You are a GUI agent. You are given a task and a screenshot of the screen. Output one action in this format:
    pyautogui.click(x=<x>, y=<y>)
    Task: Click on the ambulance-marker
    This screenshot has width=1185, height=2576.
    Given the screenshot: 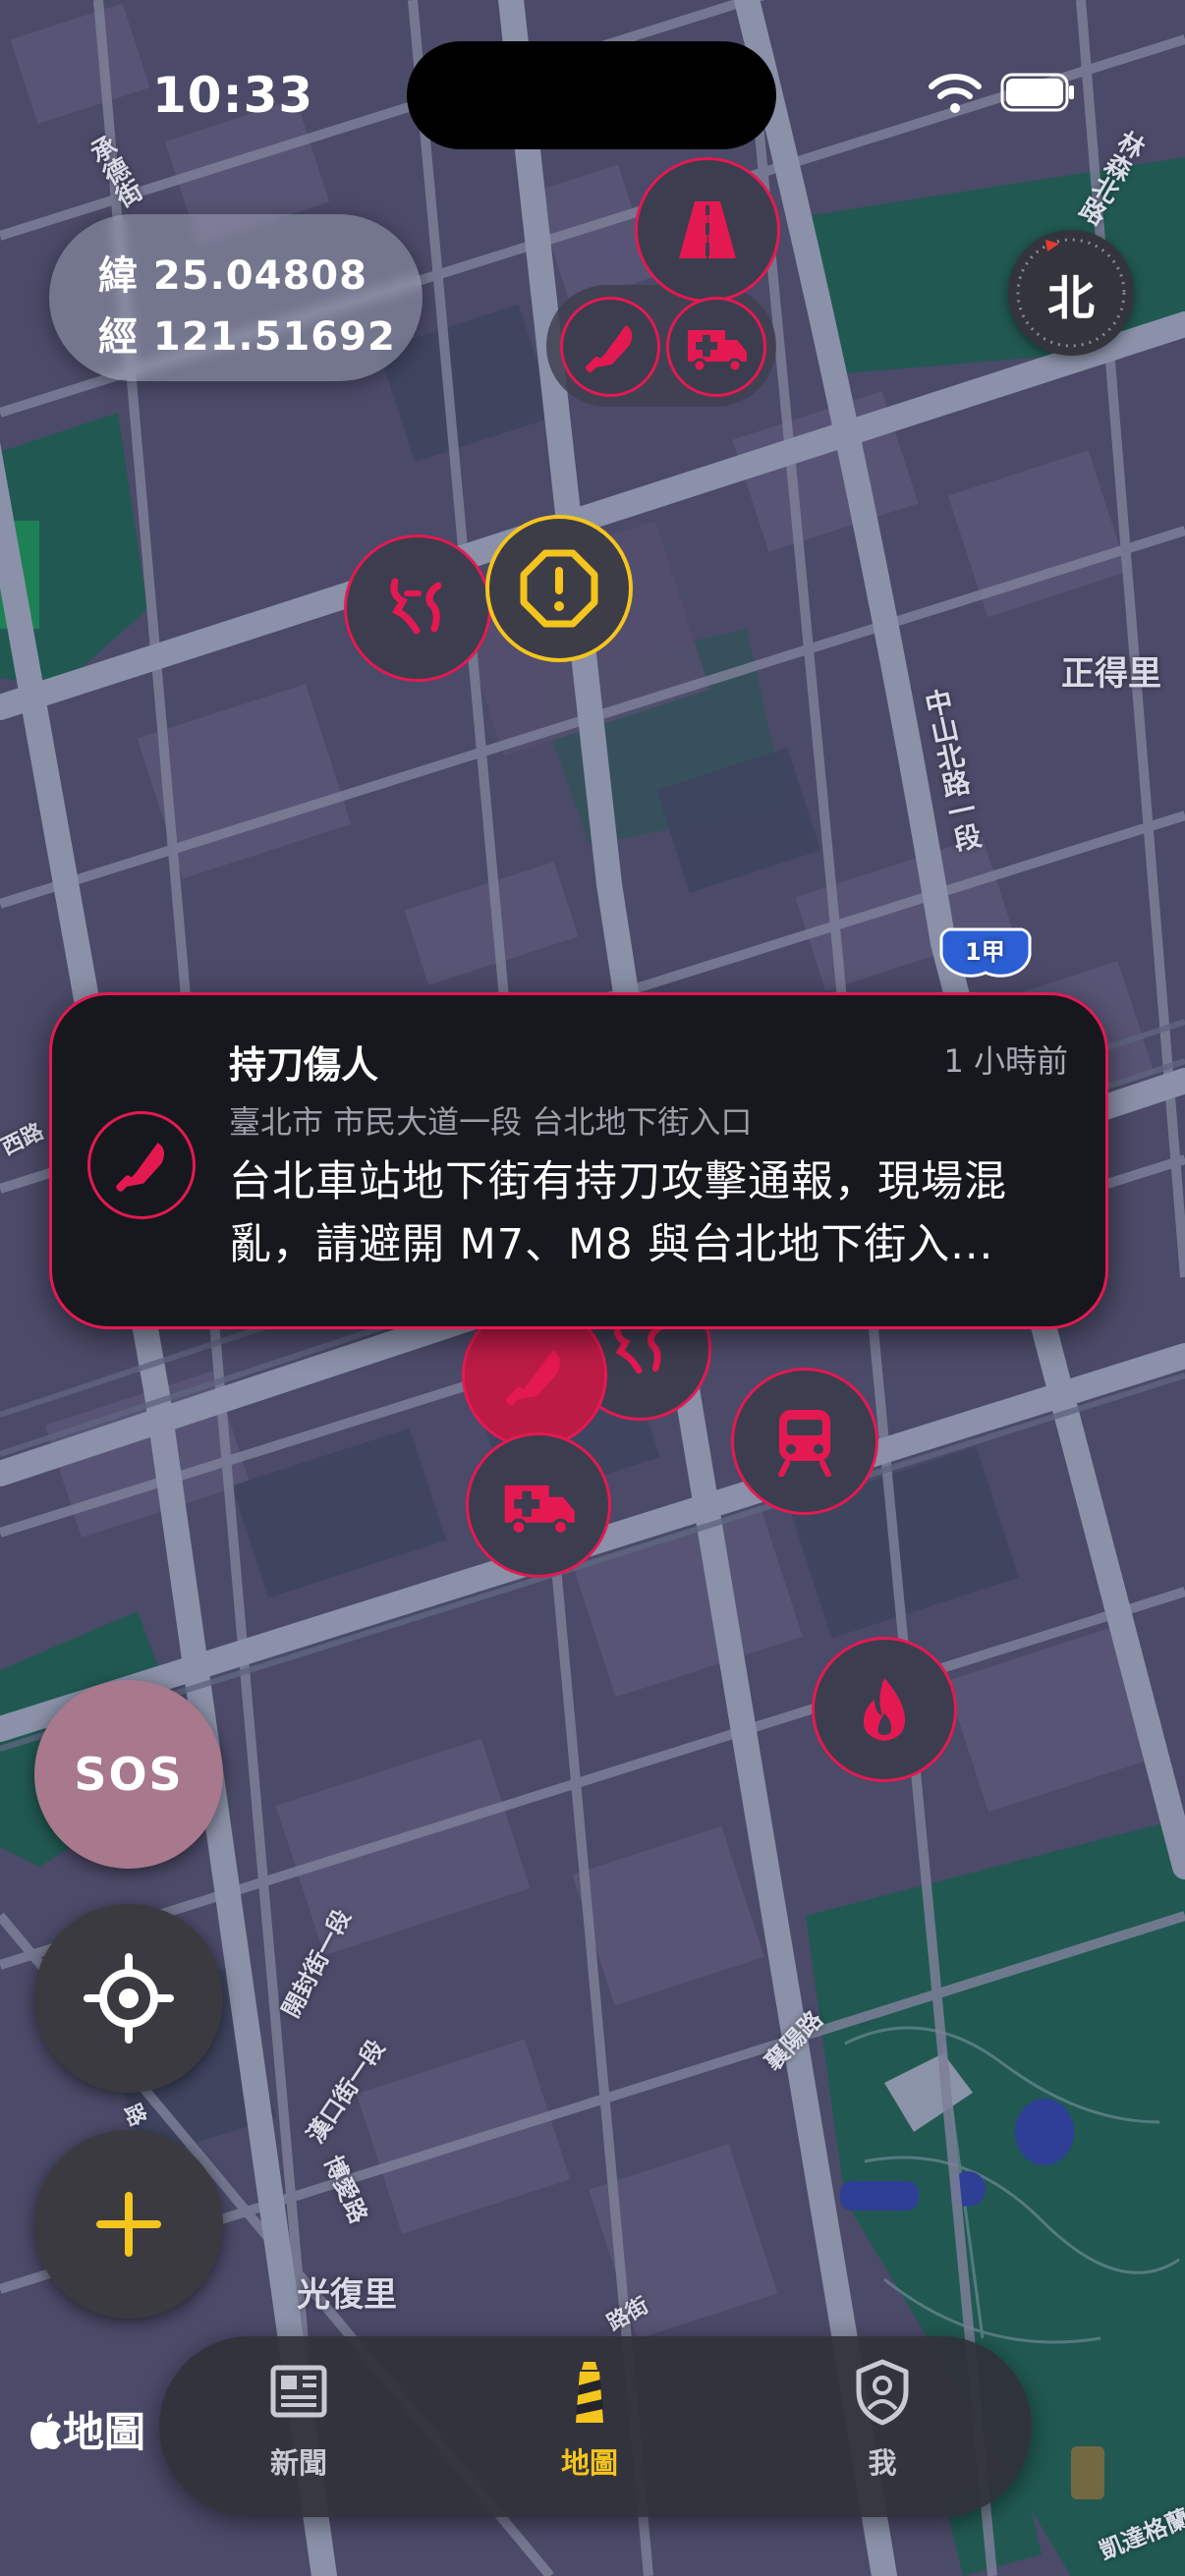 What is the action you would take?
    pyautogui.click(x=538, y=1505)
    